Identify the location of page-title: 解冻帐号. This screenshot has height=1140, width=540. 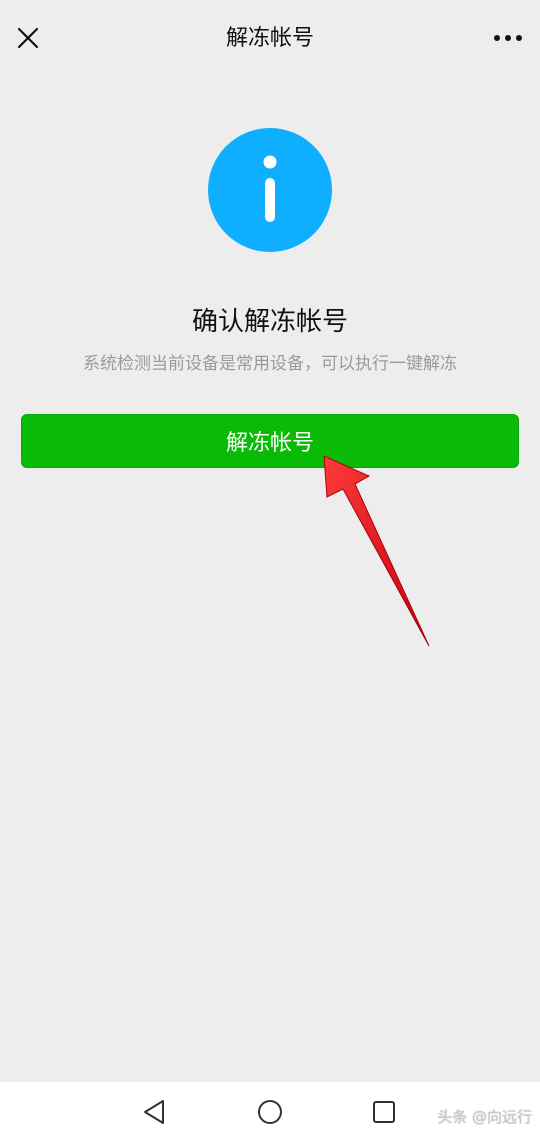
(269, 38).